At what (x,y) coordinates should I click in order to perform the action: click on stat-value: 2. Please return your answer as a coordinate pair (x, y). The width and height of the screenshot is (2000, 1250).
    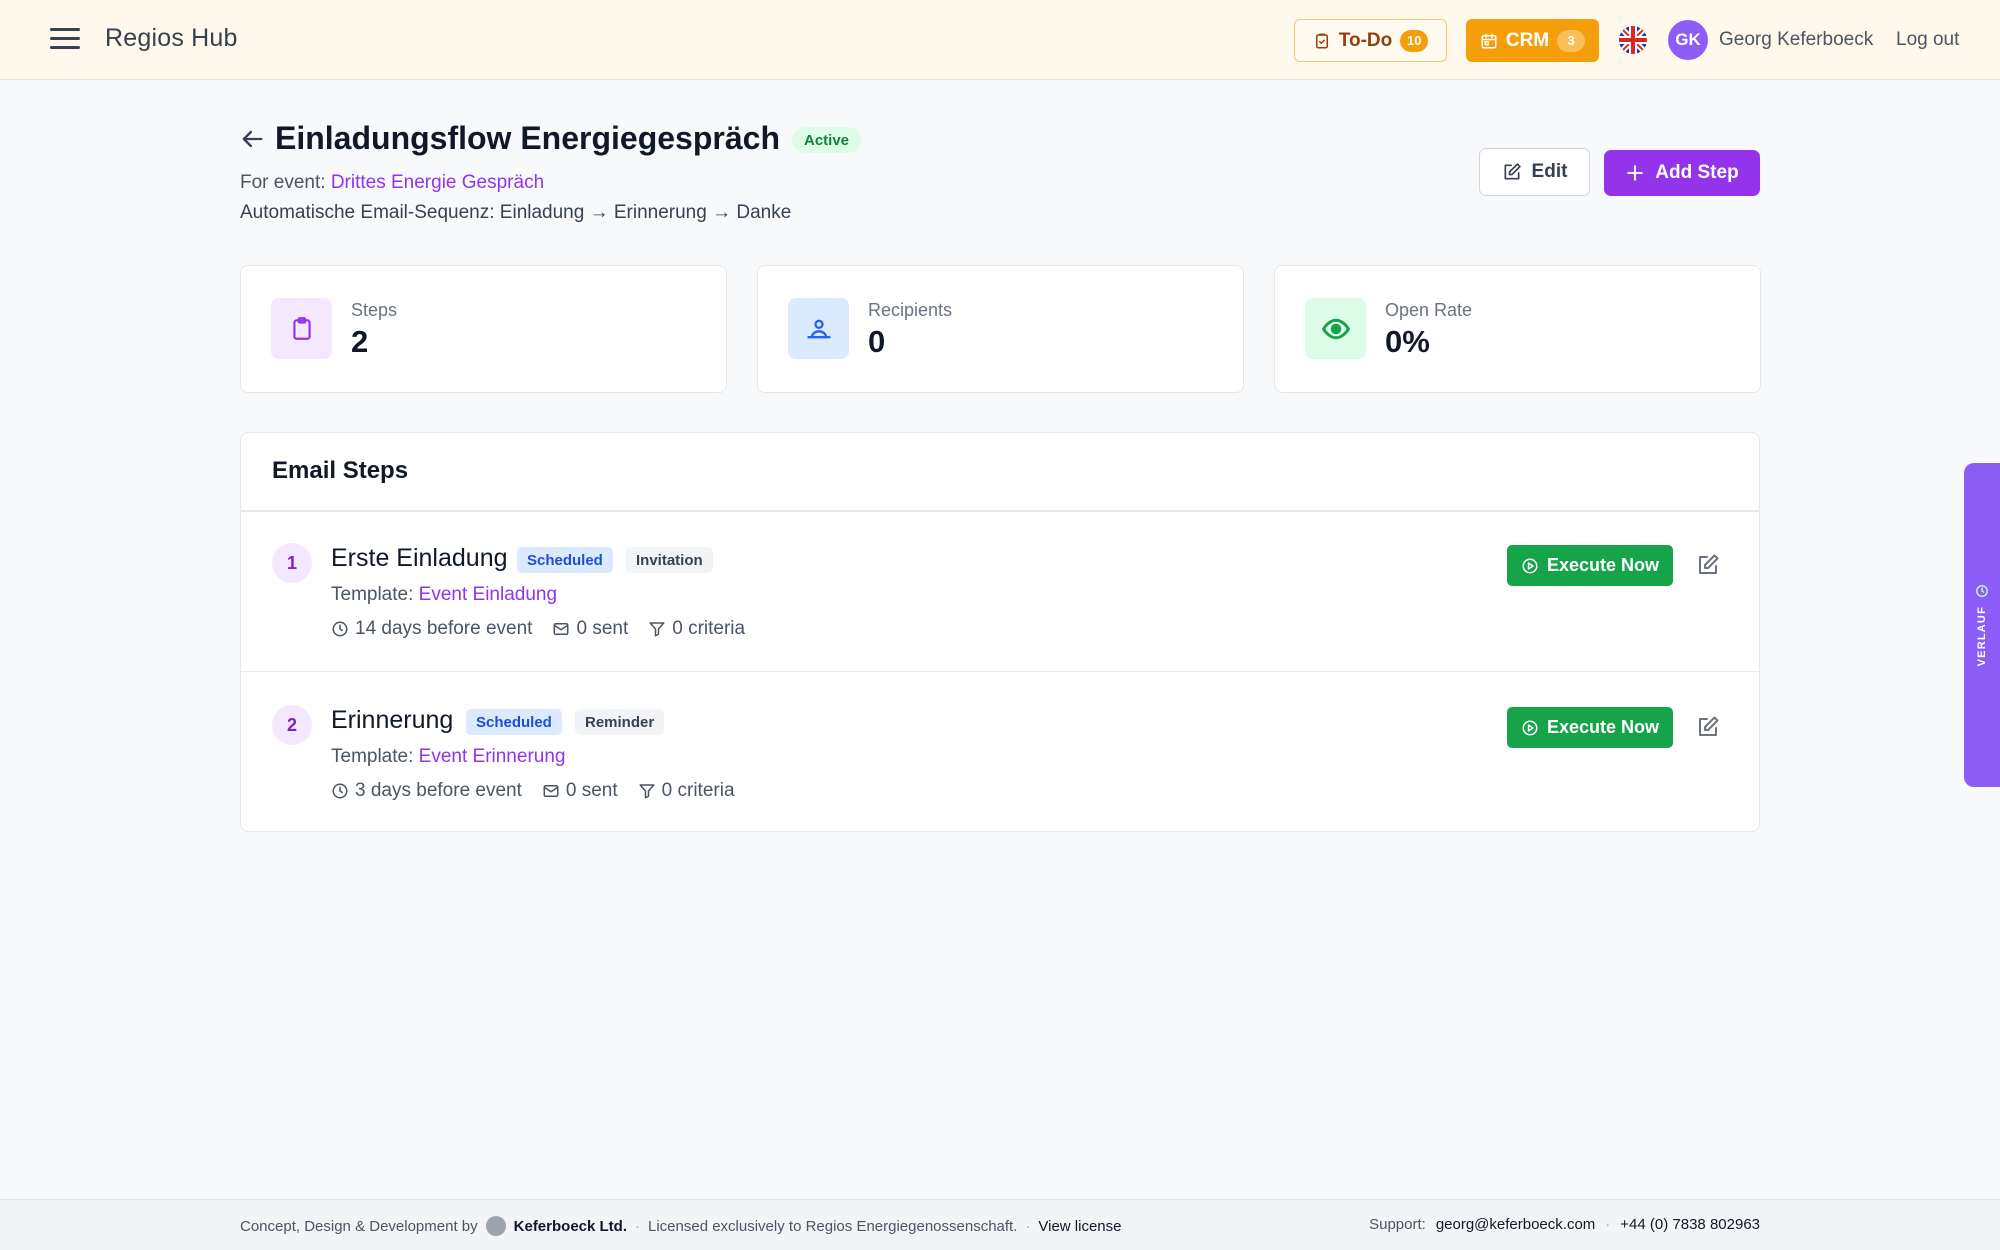
    Looking at the image, I should click on (360, 341).